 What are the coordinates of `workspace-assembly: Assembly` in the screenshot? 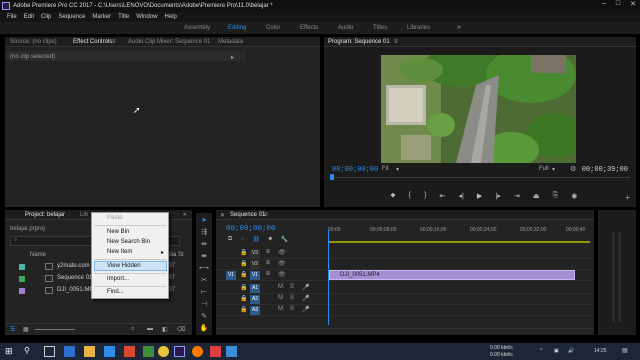 It's located at (197, 28).